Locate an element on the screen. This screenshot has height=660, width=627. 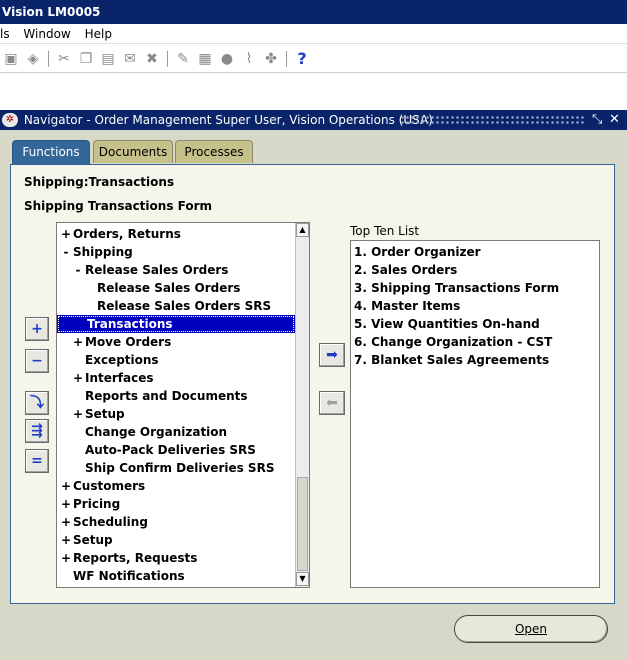
open-button: Open is located at coordinates (531, 629).